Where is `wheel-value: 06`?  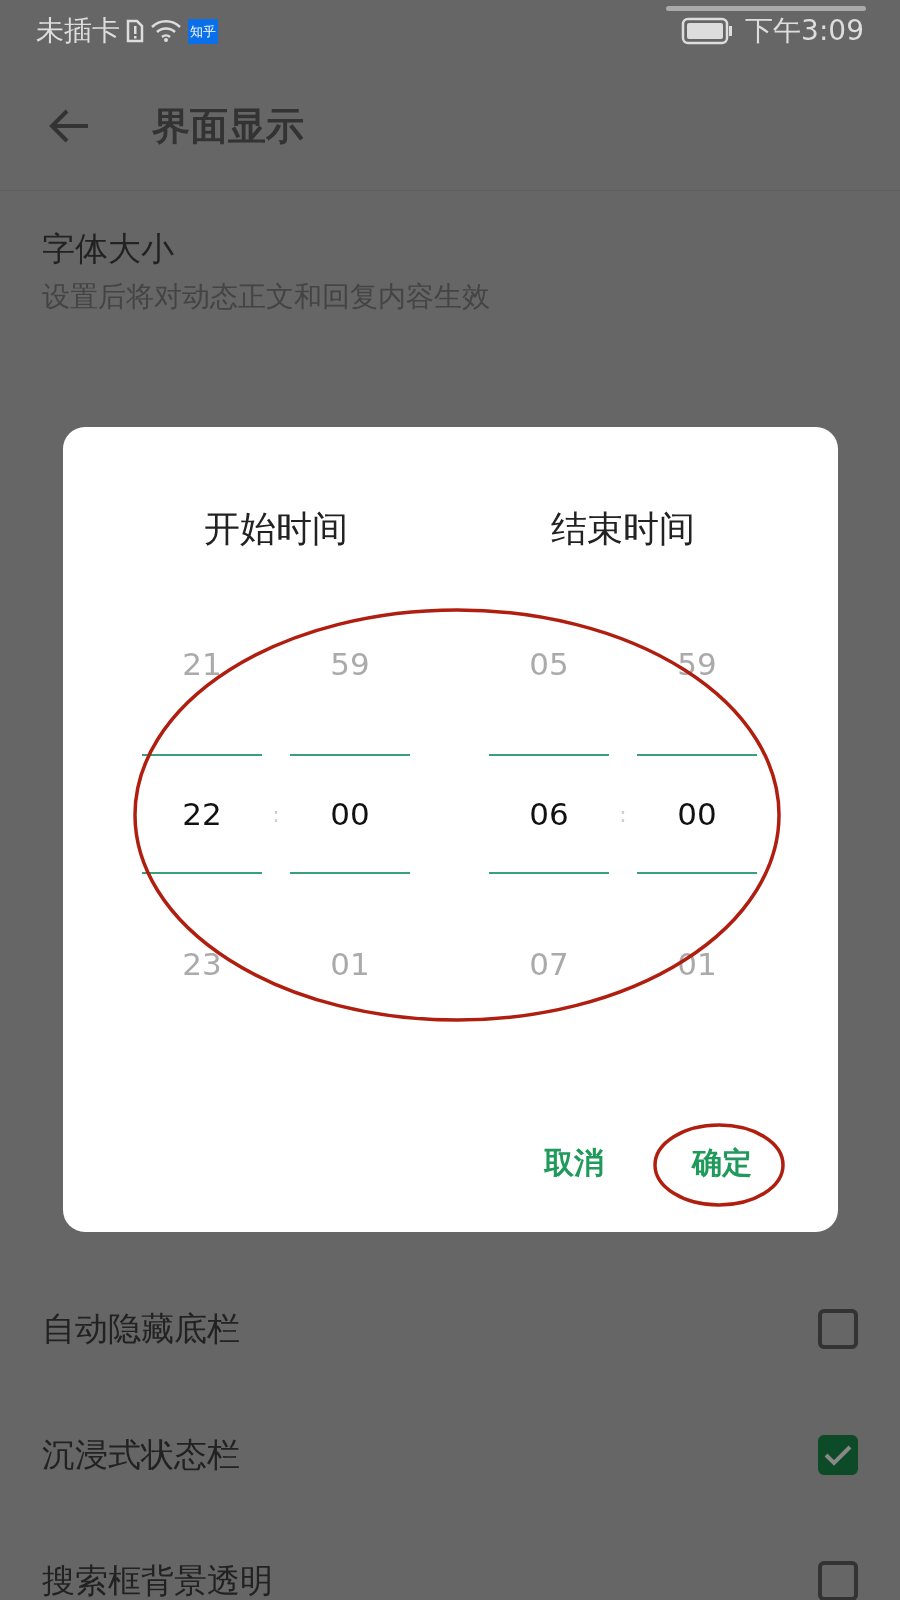 wheel-value: 06 is located at coordinates (549, 814).